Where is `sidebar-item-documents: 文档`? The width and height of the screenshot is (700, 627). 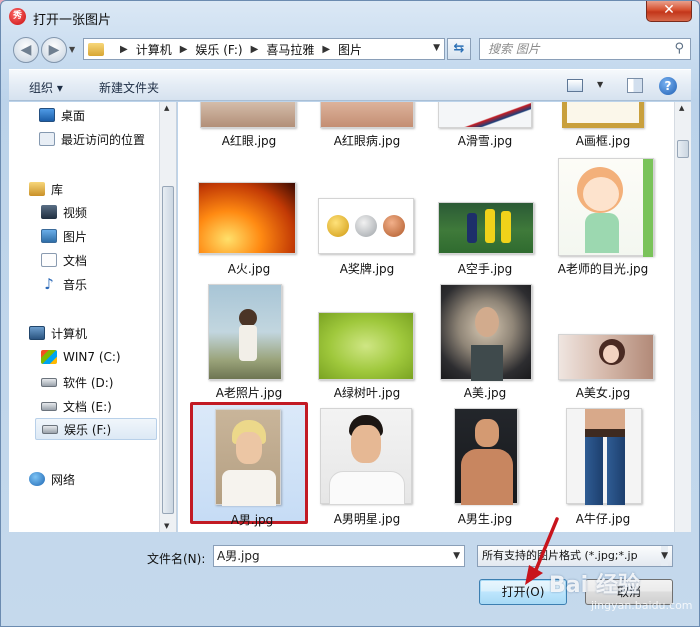
sidebar-item-documents: 文档 is located at coordinates (64, 260).